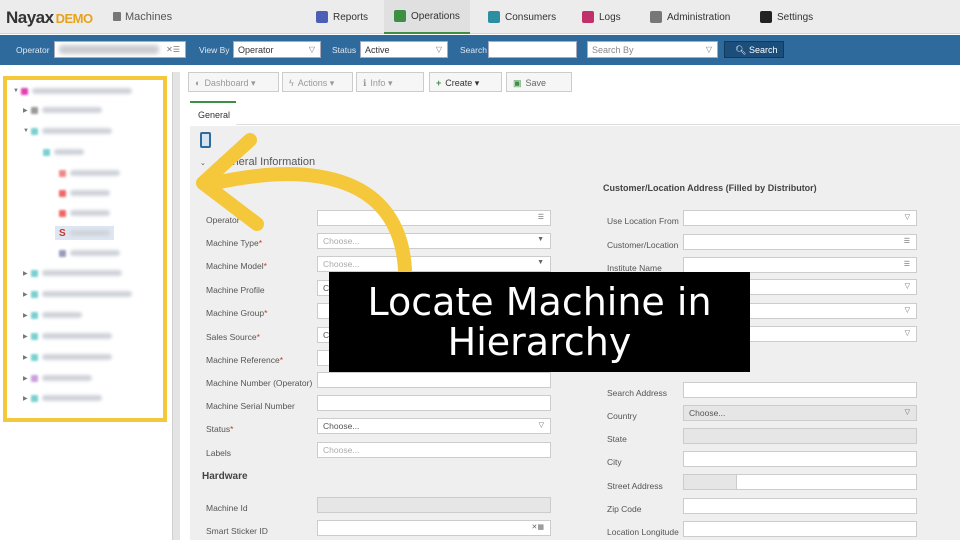 This screenshot has height=540, width=960. Describe the element at coordinates (427, 17) in the screenshot. I see `tab-operations: Operations` at that location.